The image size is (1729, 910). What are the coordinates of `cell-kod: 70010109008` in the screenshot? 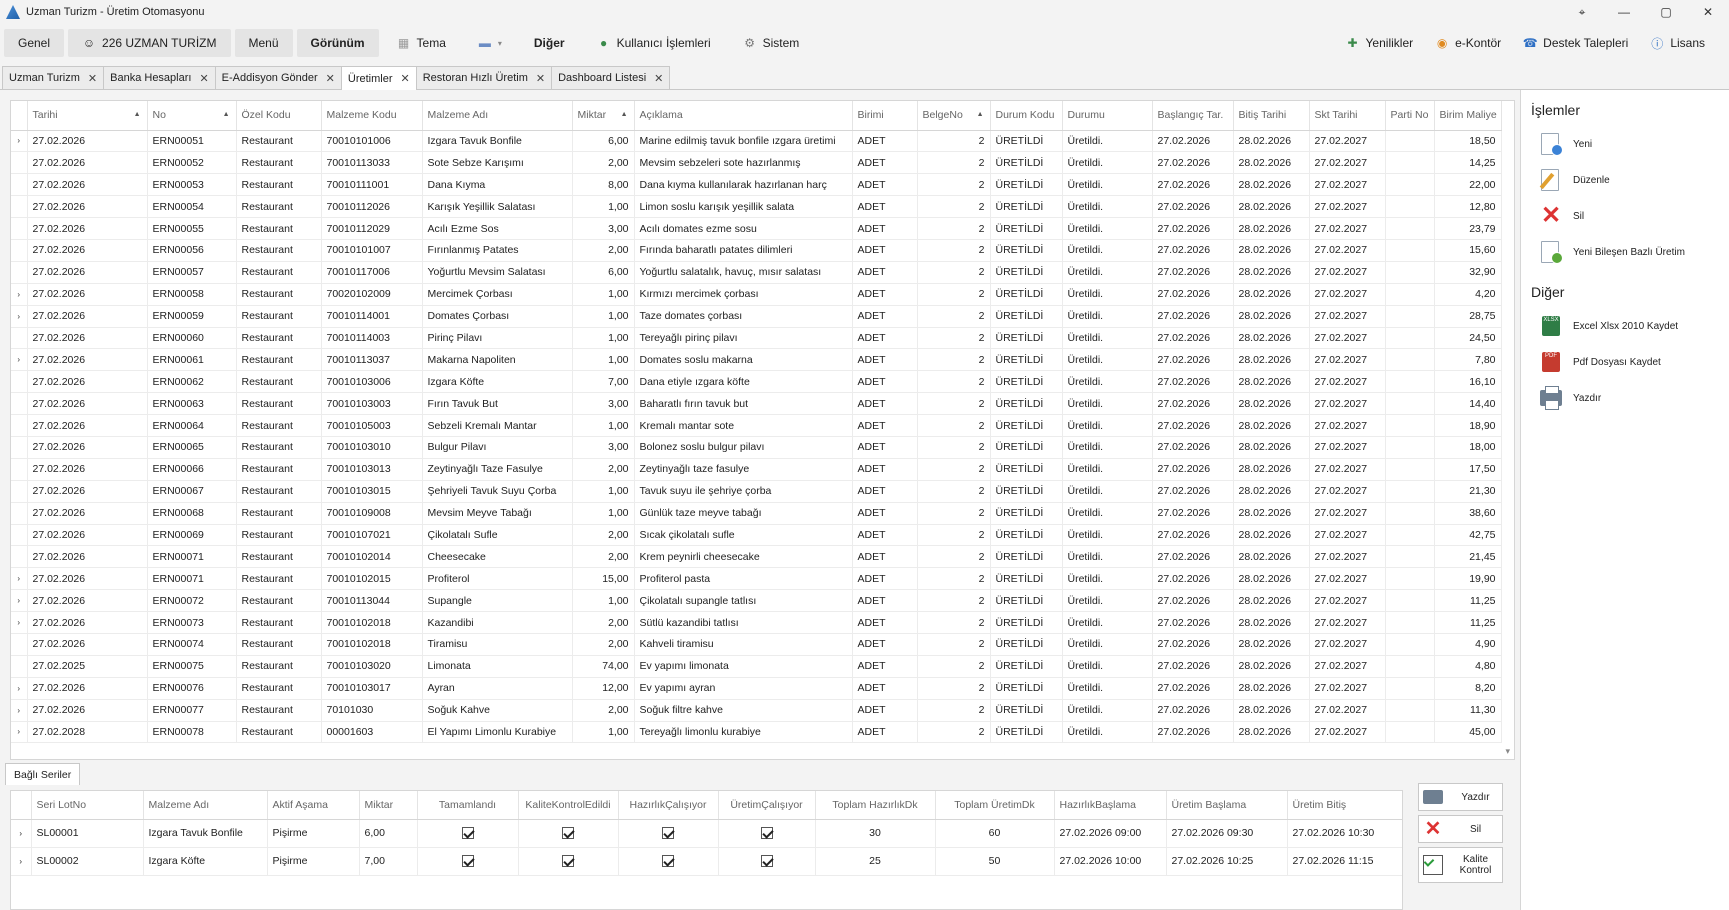 It's located at (372, 513).